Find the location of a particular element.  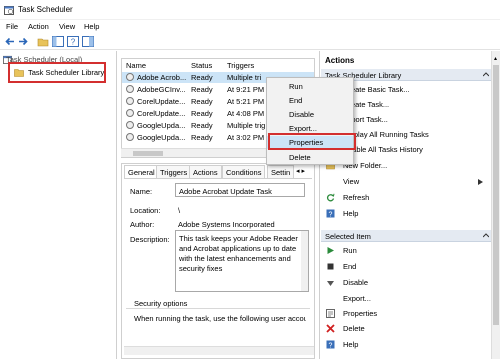

help-action-selected: ? Help is located at coordinates (407, 345).